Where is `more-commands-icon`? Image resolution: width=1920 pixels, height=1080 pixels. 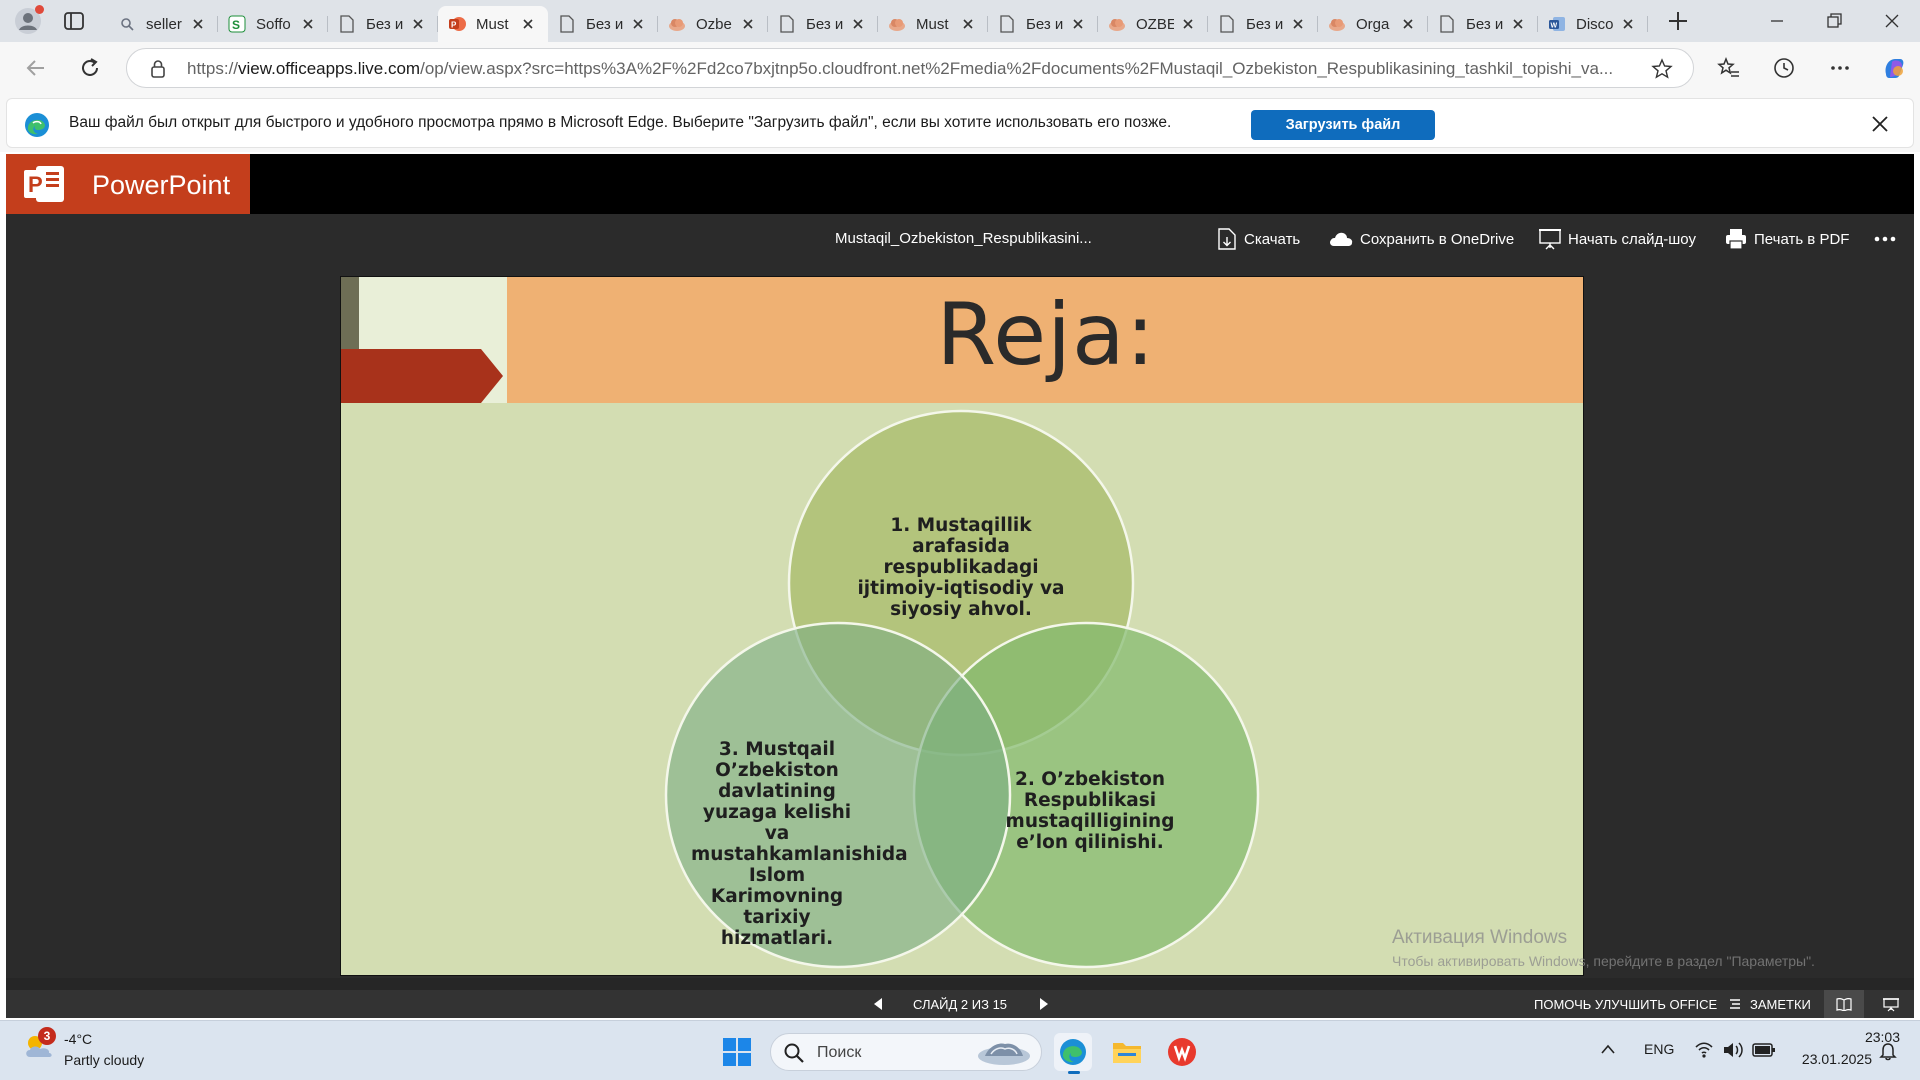 more-commands-icon is located at coordinates (1885, 239).